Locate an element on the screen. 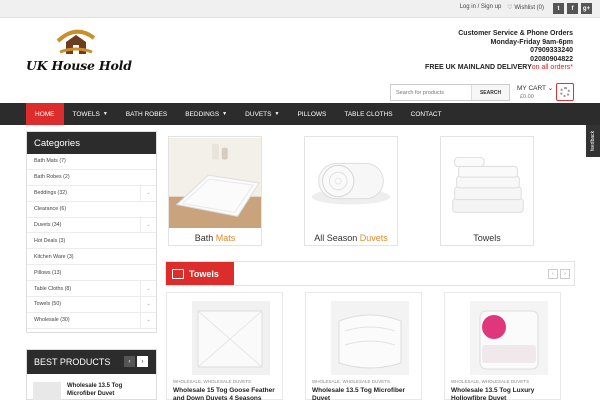  feedback-label: feedback is located at coordinates (593, 141).